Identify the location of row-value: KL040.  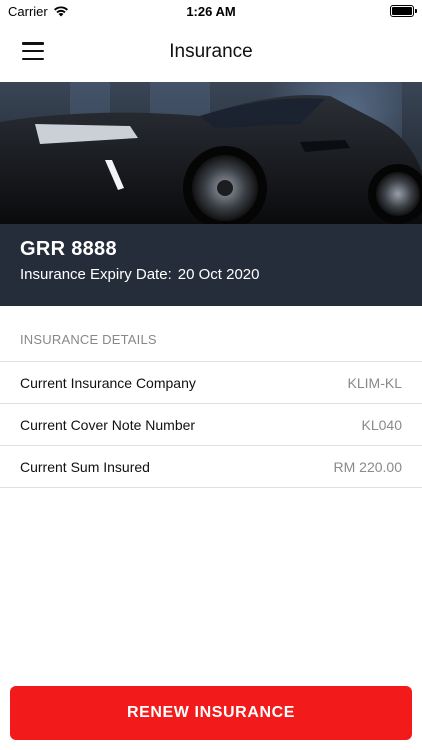
(381, 424).